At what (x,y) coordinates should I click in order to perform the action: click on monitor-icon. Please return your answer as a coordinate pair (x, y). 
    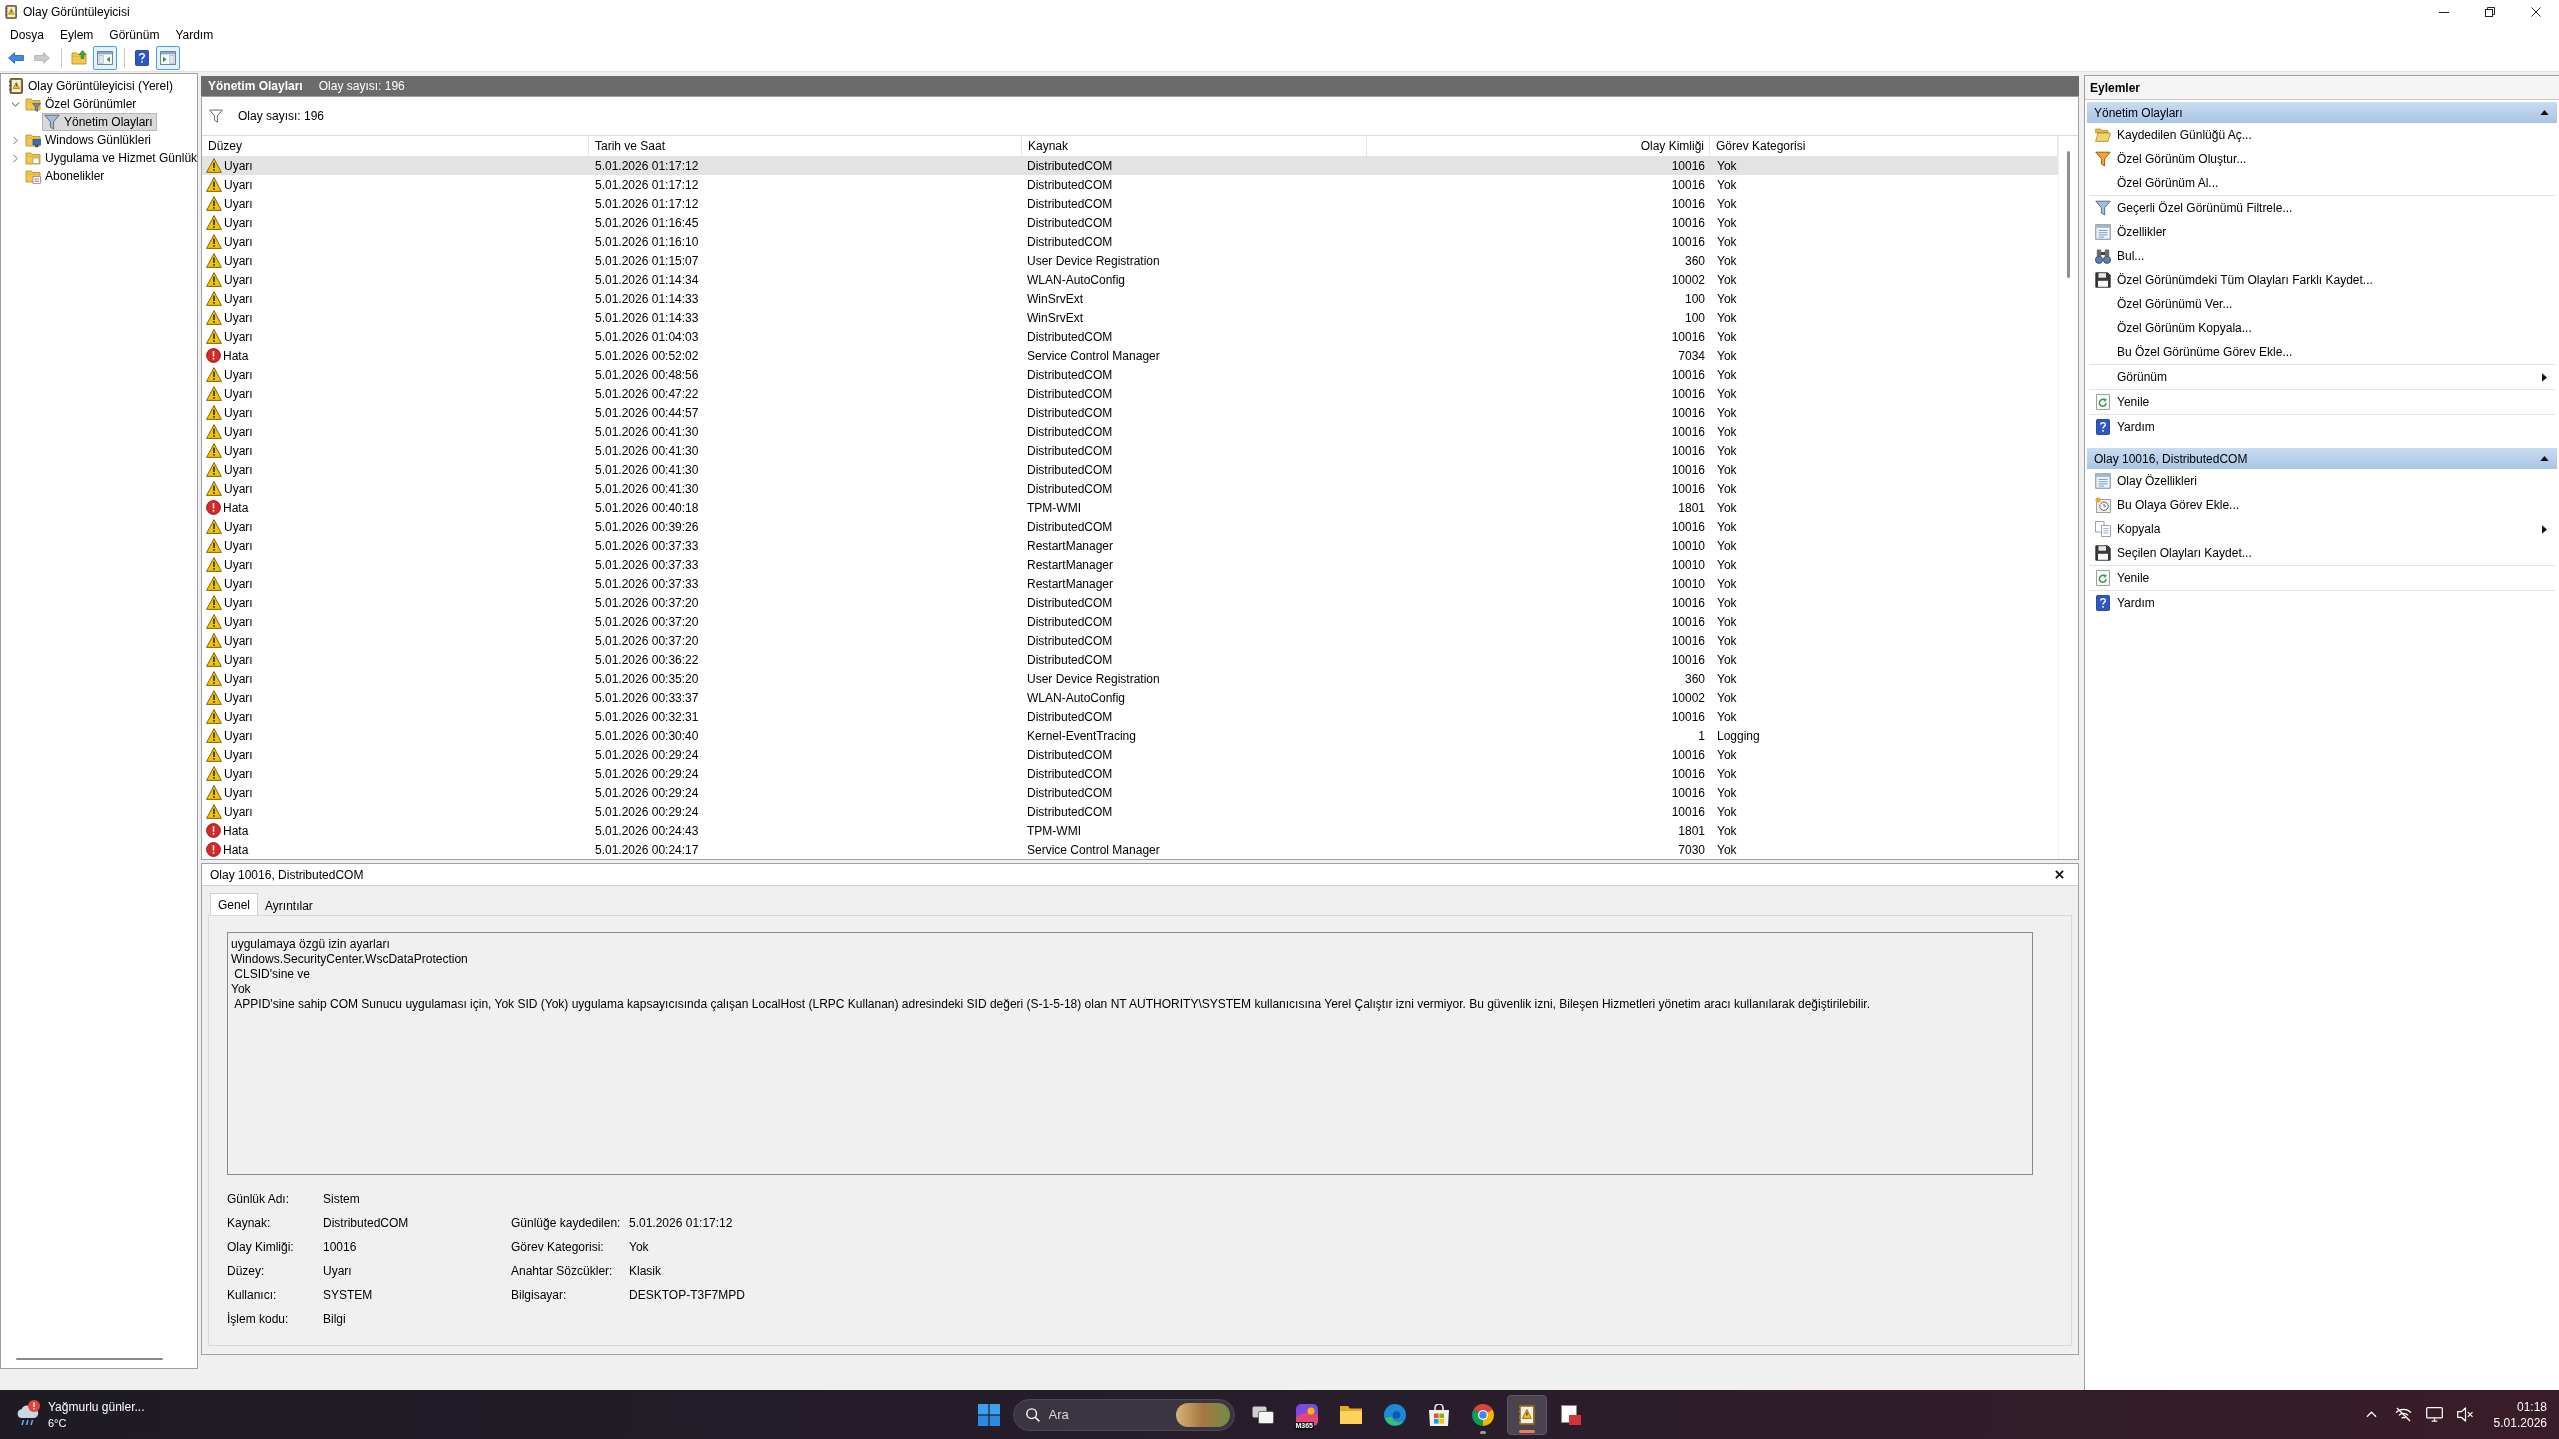
    Looking at the image, I should click on (2434, 1414).